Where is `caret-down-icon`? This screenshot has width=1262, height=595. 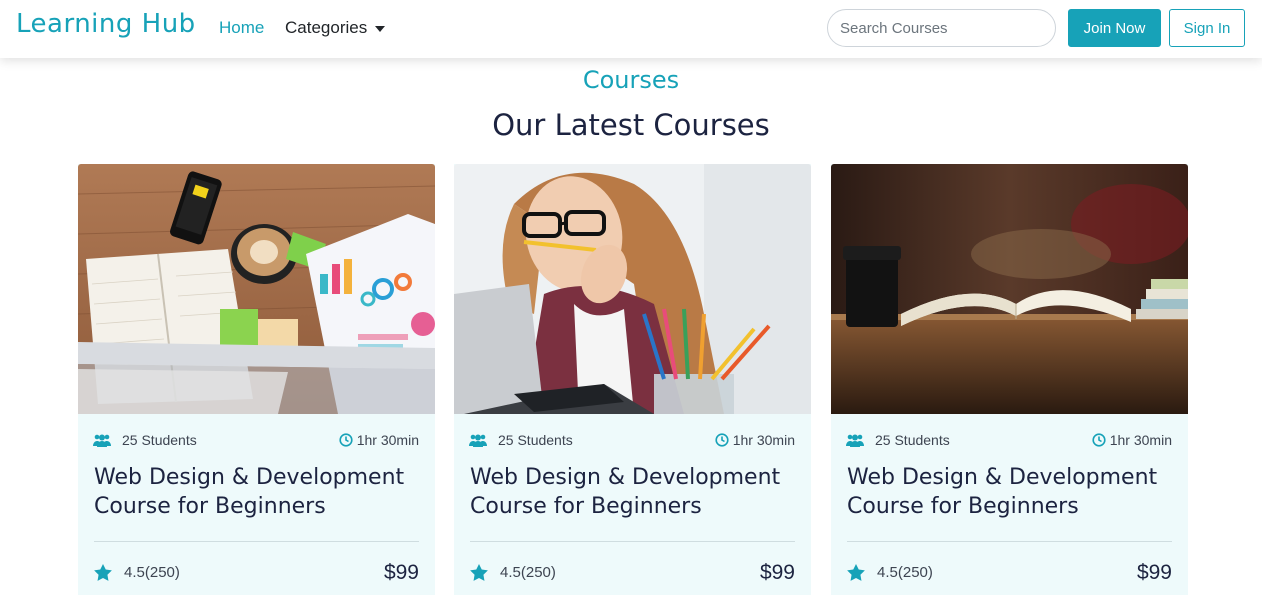
caret-down-icon is located at coordinates (380, 29).